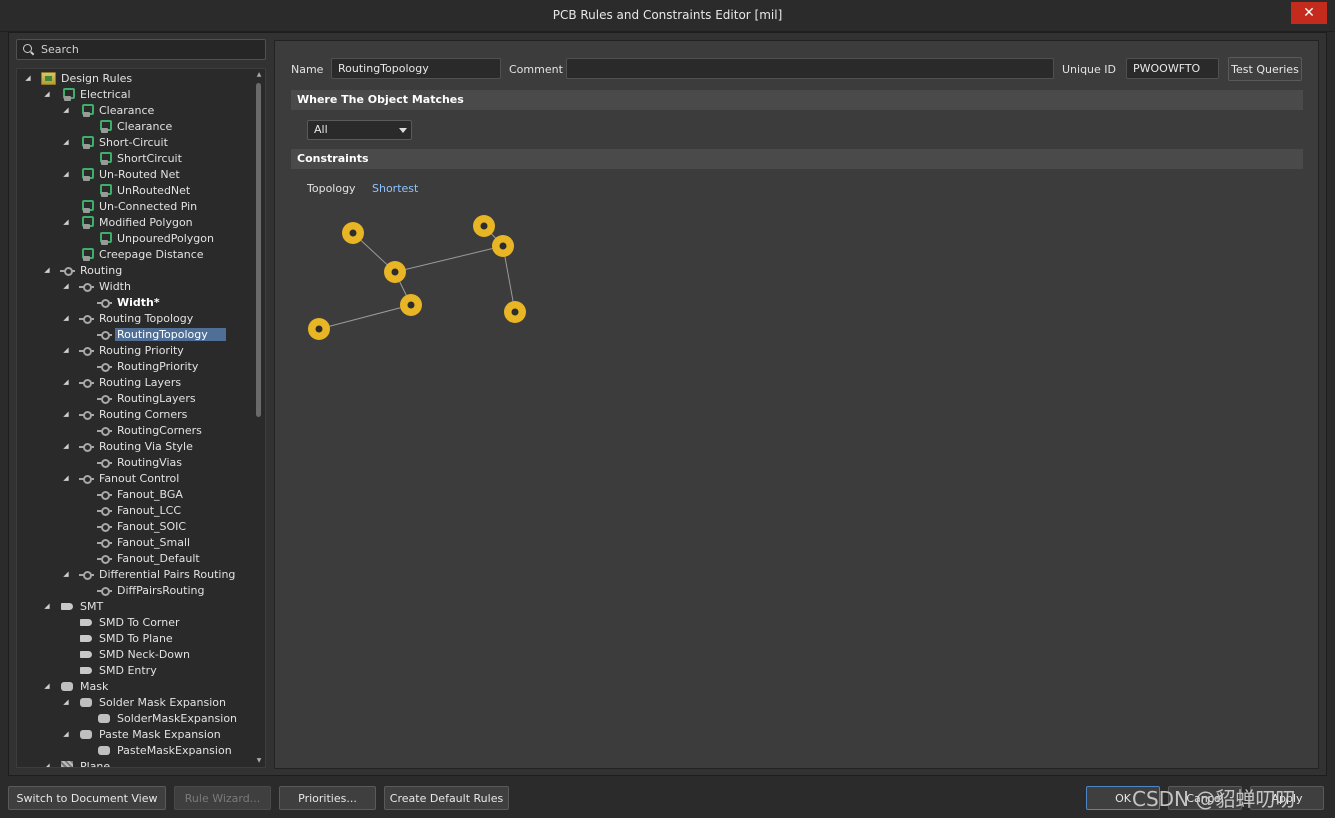 Image resolution: width=1335 pixels, height=818 pixels. I want to click on tree-item: Clearance, so click(126, 126).